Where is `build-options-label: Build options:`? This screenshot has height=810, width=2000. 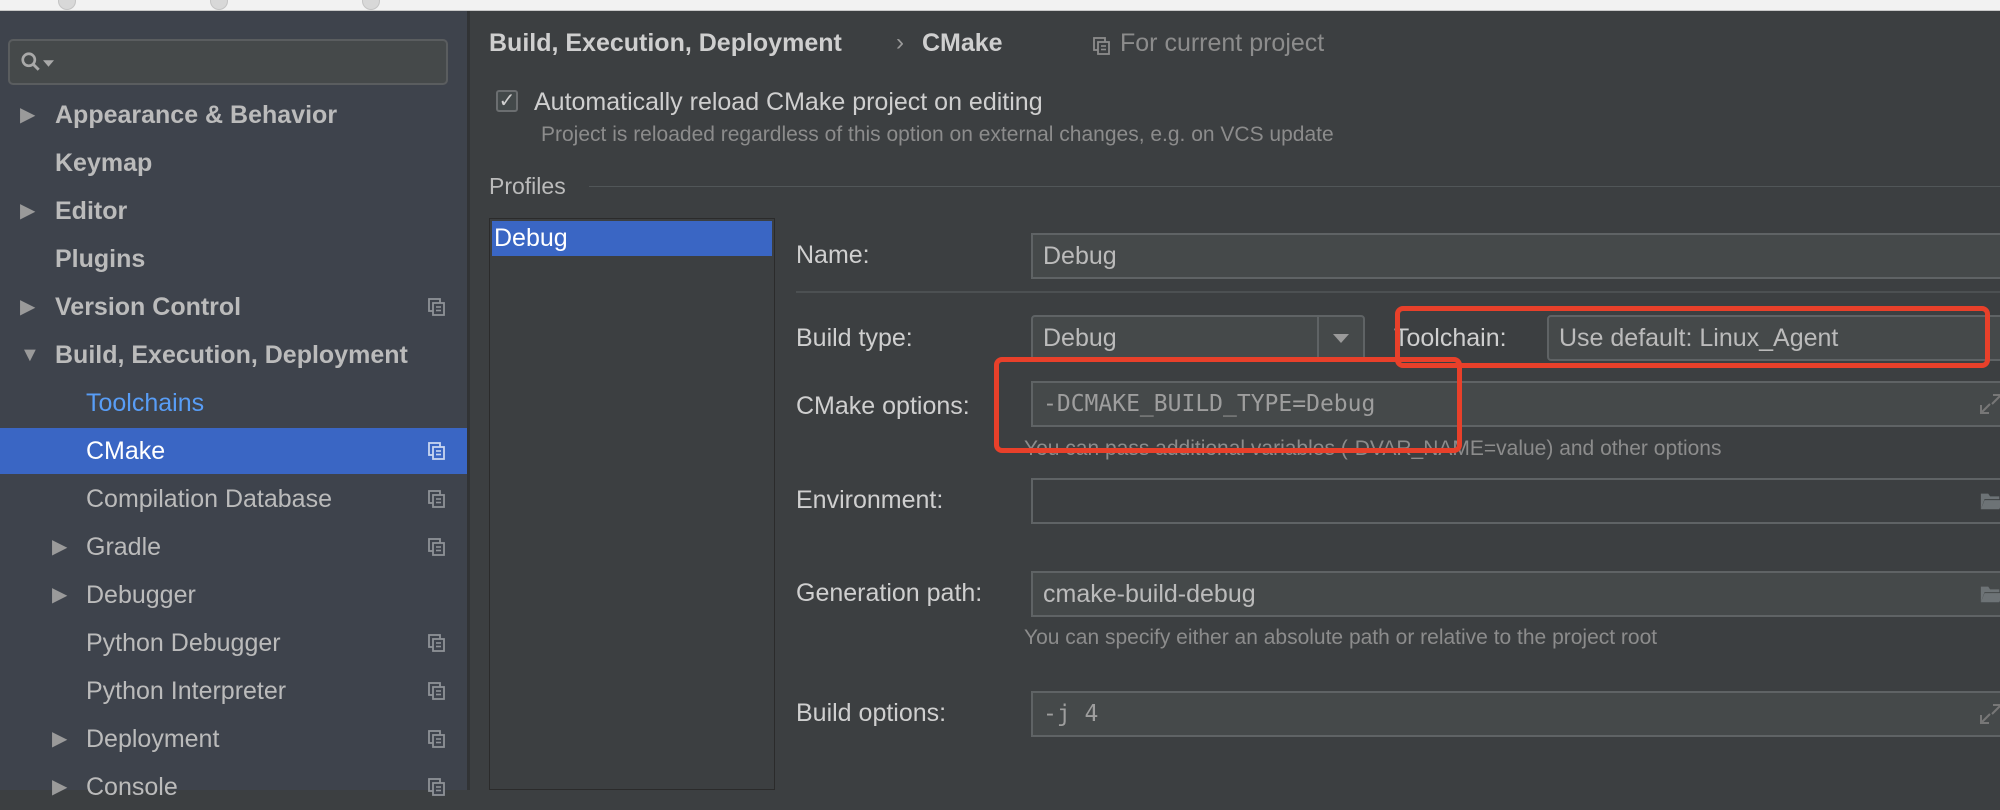
build-options-label: Build options: is located at coordinates (871, 713).